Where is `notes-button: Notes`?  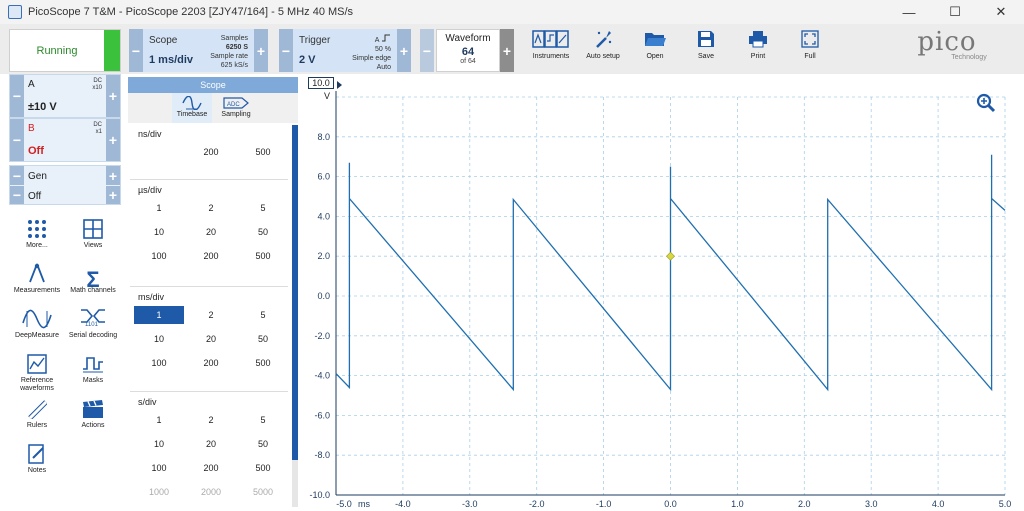
notes-button: Notes is located at coordinates (37, 456).